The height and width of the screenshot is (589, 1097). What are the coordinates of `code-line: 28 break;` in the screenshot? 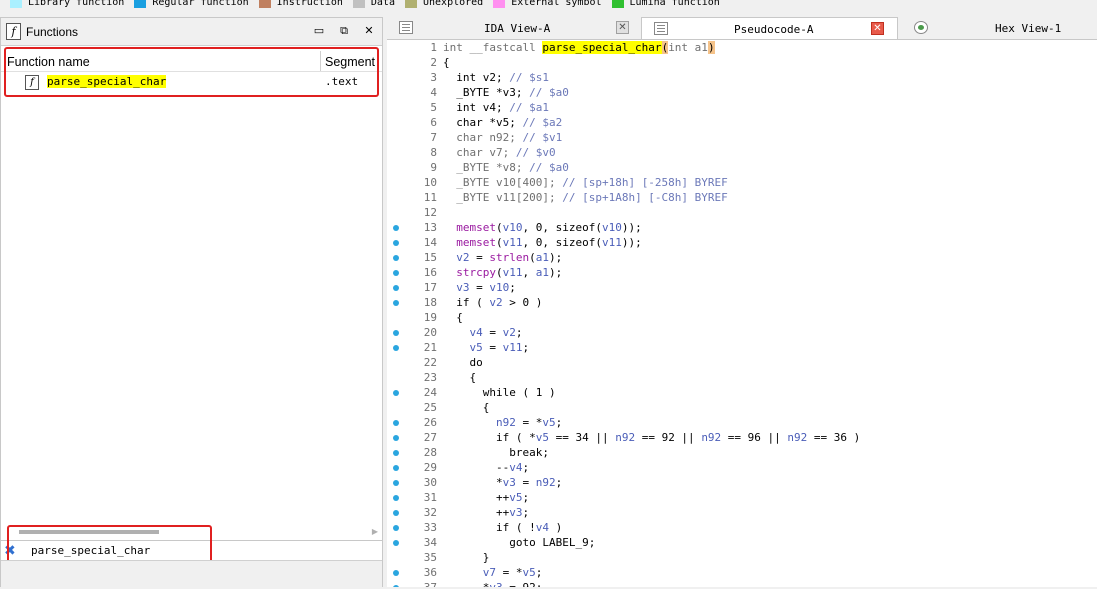 It's located at (742, 452).